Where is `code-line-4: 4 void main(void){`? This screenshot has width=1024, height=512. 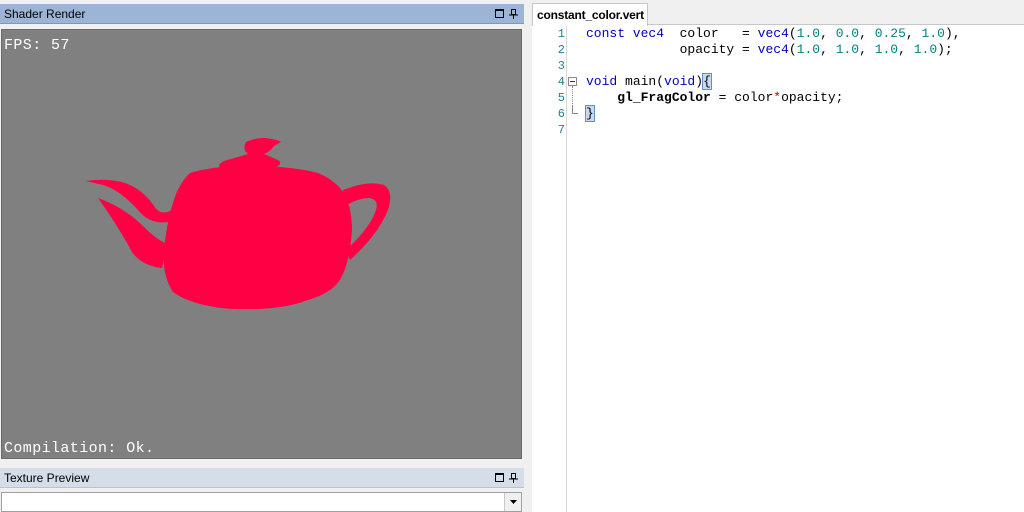
code-line-4: 4 void main(void){ is located at coordinates (778, 81).